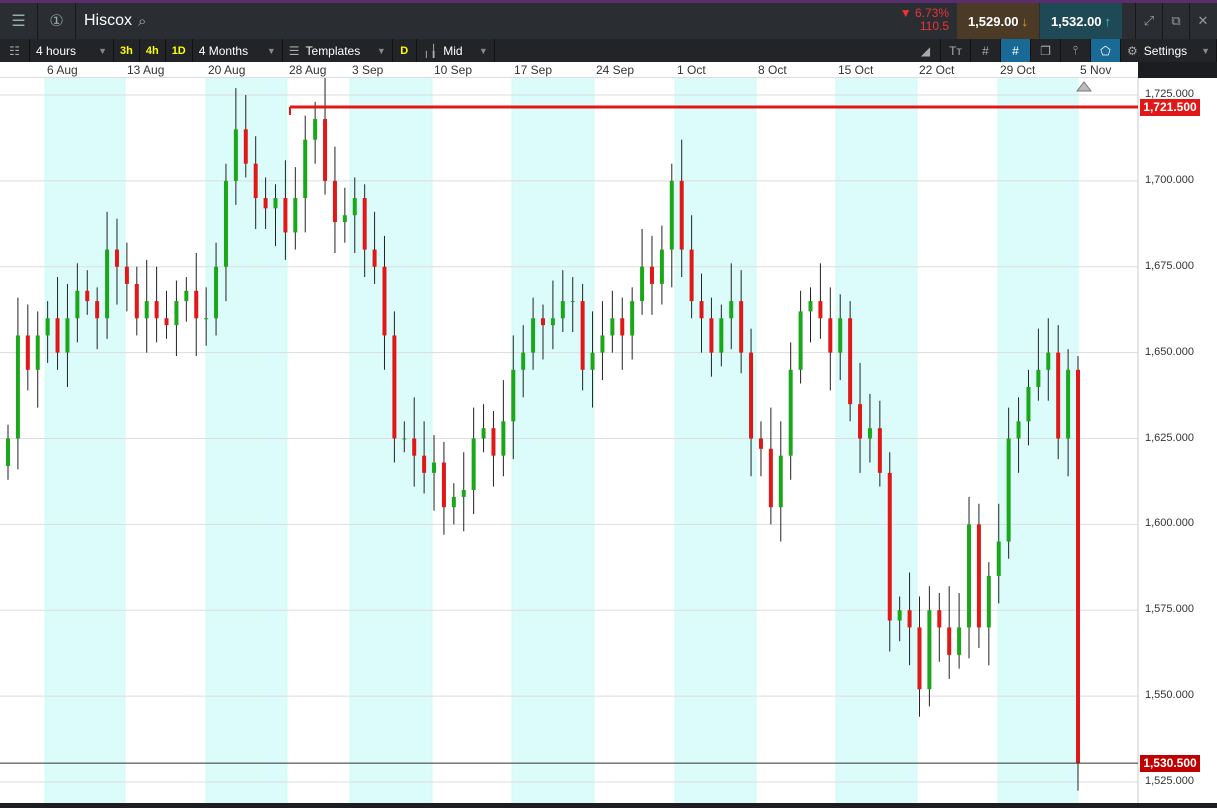 The image size is (1217, 808). Describe the element at coordinates (934, 26) in the screenshot. I see `change-abs: 110.5` at that location.